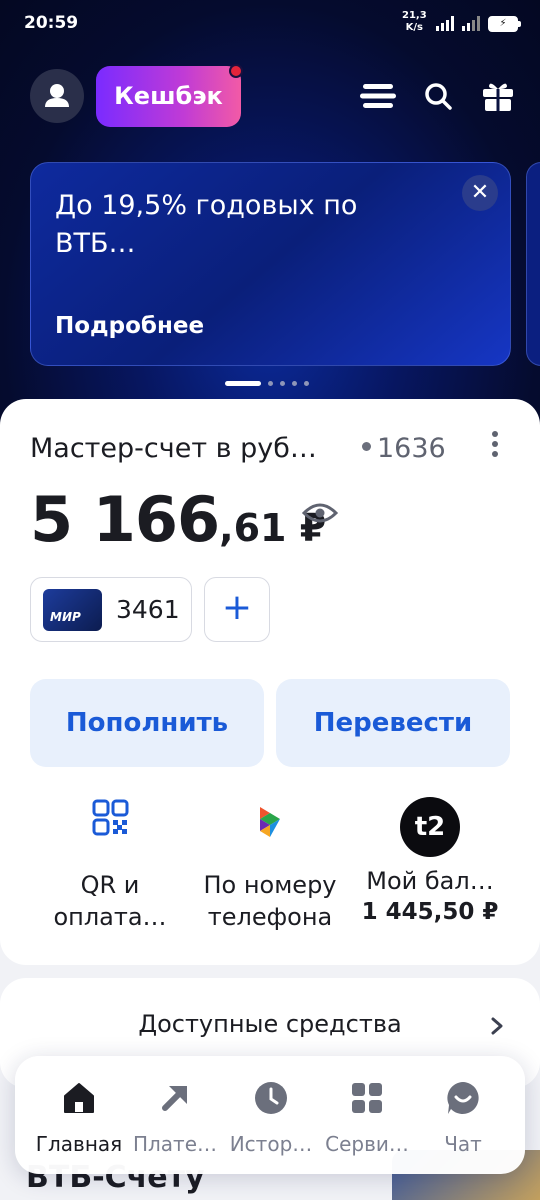  What do you see at coordinates (430, 827) in the screenshot?
I see `operator-logo-icon: t2` at bounding box center [430, 827].